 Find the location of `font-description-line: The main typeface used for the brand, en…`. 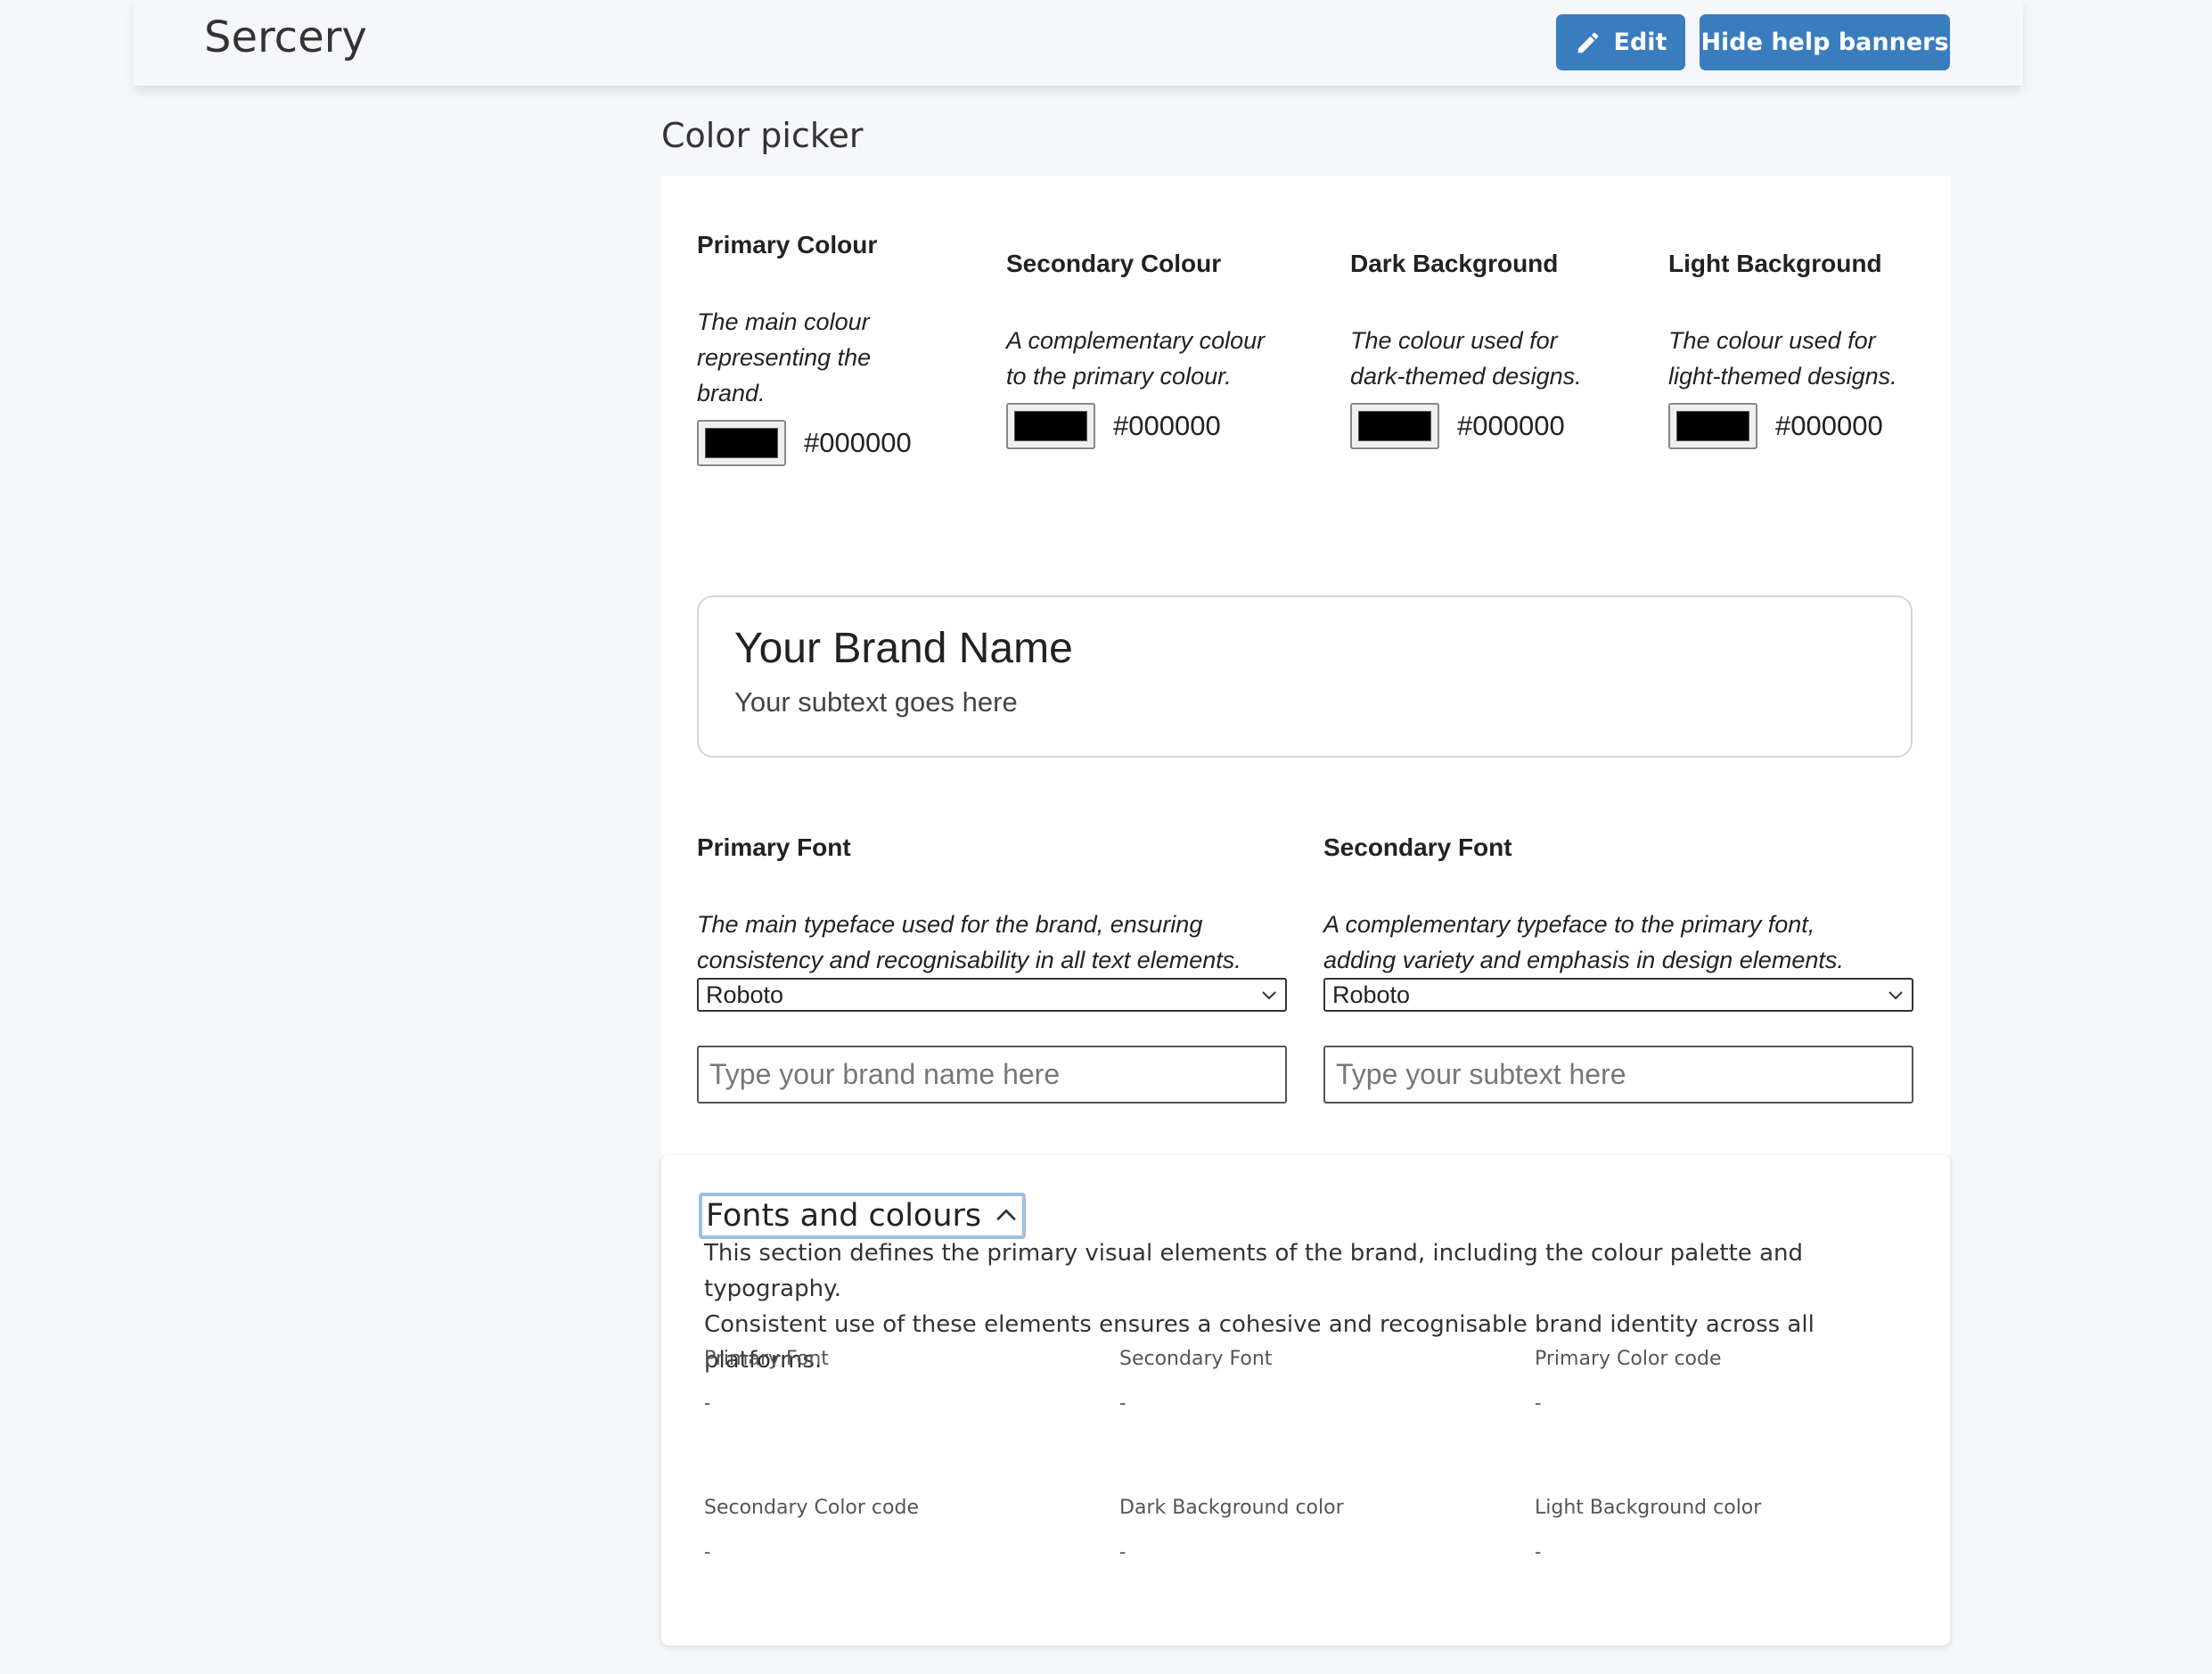

font-description-line: The main typeface used for the brand, en… is located at coordinates (950, 924).